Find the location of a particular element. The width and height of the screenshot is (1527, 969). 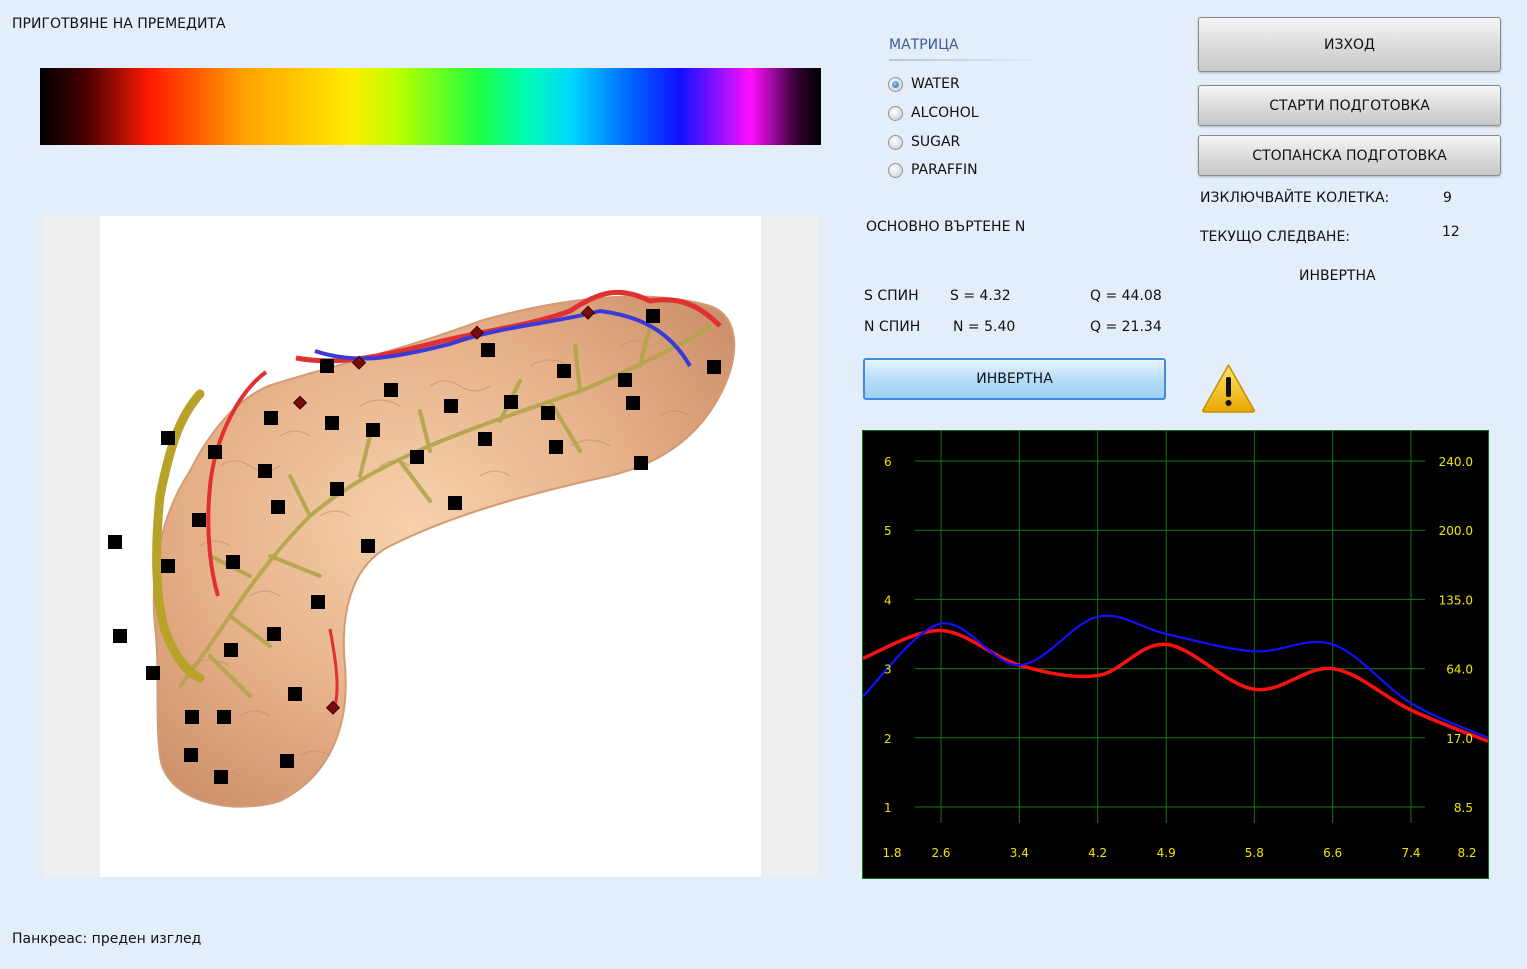

y-right-tick-label: 240.0 is located at coordinates (1456, 462).